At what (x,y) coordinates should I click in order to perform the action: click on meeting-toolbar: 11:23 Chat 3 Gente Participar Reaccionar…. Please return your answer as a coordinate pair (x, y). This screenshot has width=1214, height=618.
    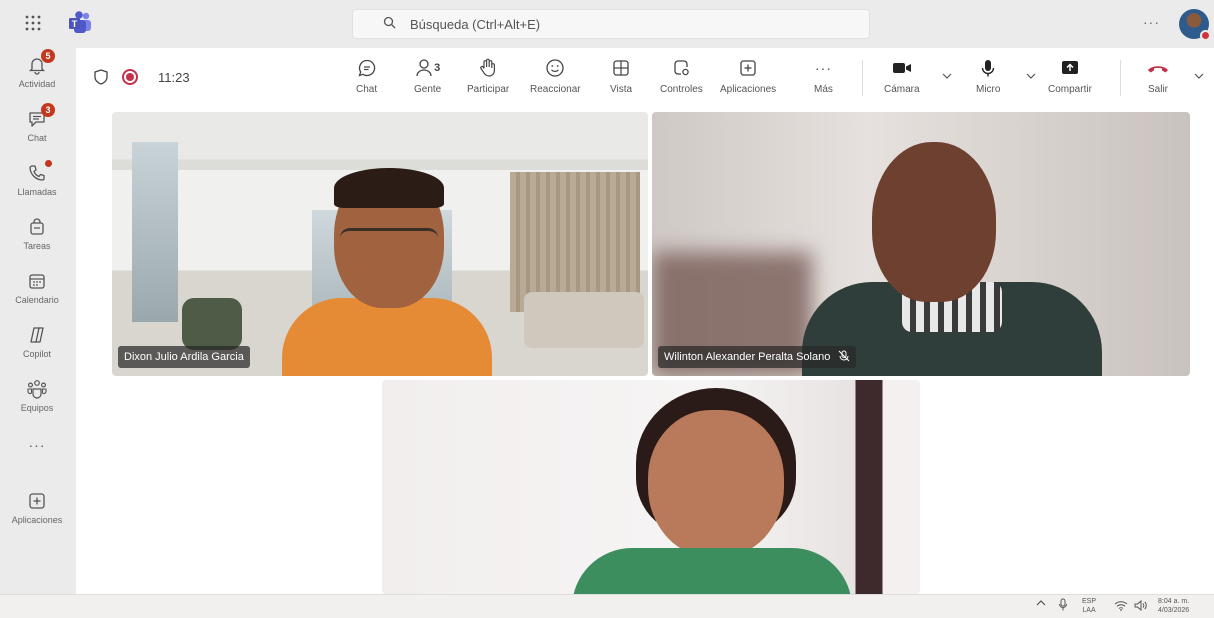
    Looking at the image, I should click on (645, 78).